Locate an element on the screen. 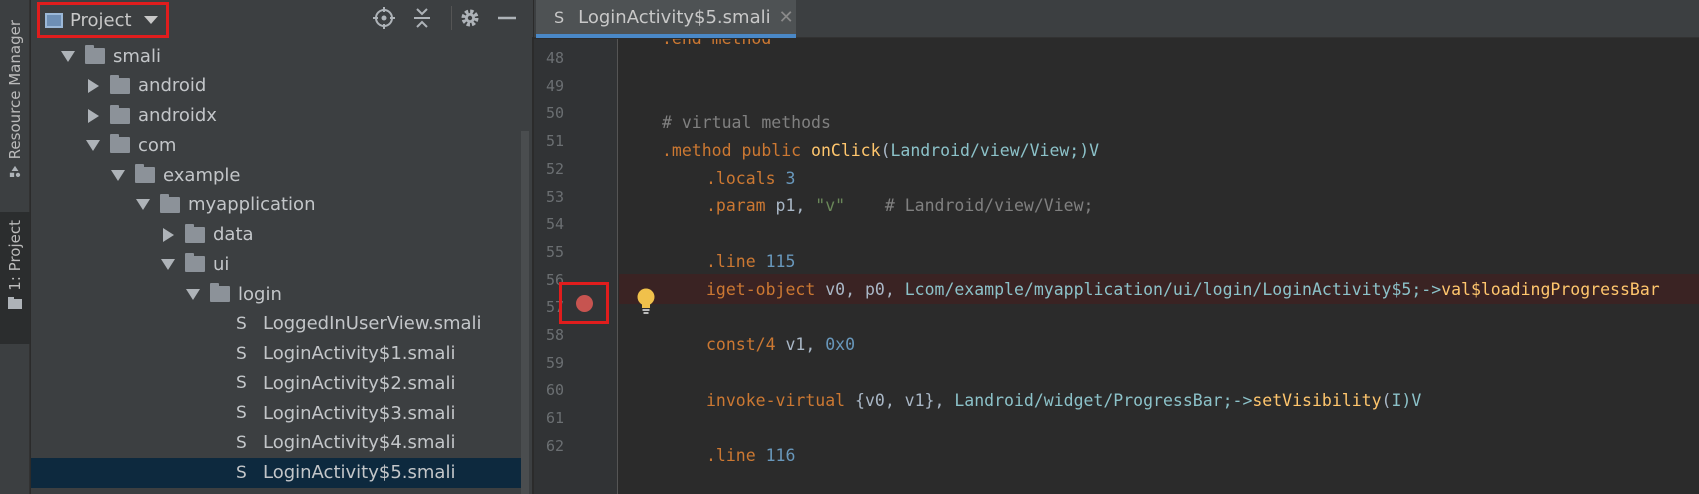  code-comment: # Landroid/view/View; is located at coordinates (969, 205).